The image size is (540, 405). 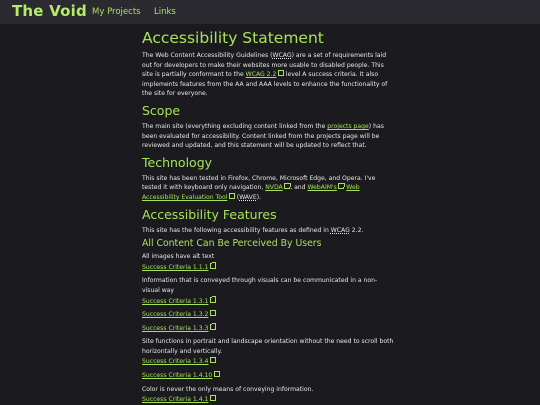 What do you see at coordinates (268, 399) in the screenshot?
I see `criteria-item: Success Criteria 1.4.1` at bounding box center [268, 399].